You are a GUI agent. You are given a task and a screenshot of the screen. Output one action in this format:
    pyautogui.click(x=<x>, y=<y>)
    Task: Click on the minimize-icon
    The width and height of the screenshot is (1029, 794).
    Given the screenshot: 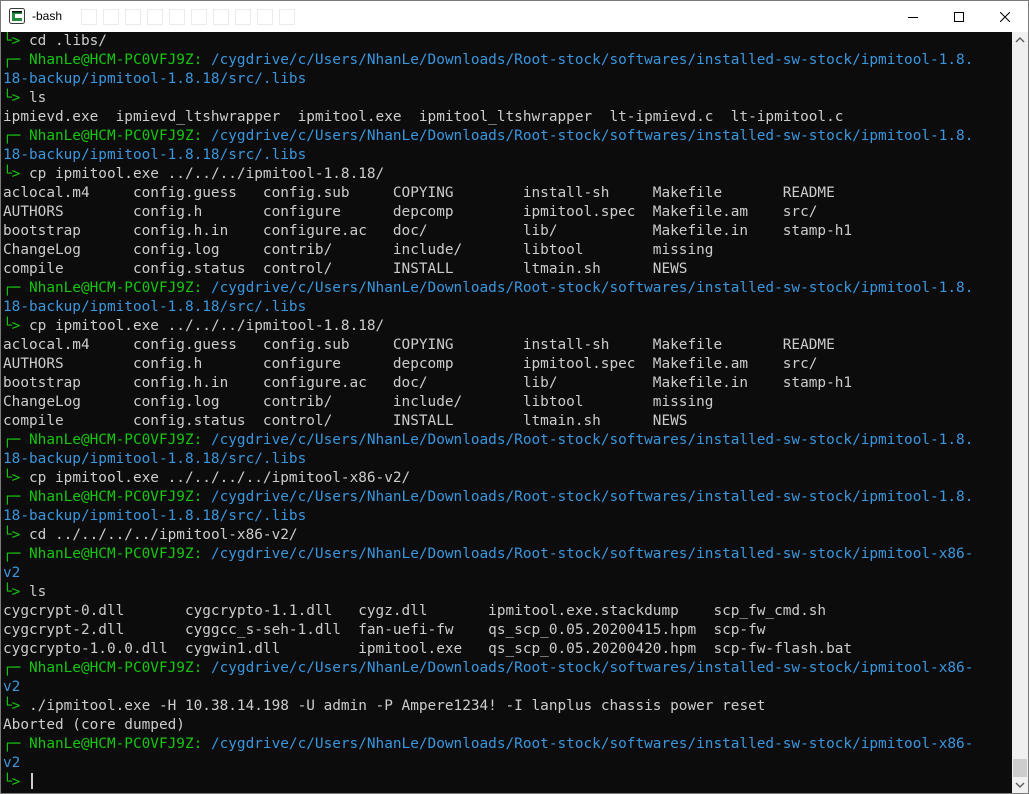 What is the action you would take?
    pyautogui.click(x=913, y=17)
    